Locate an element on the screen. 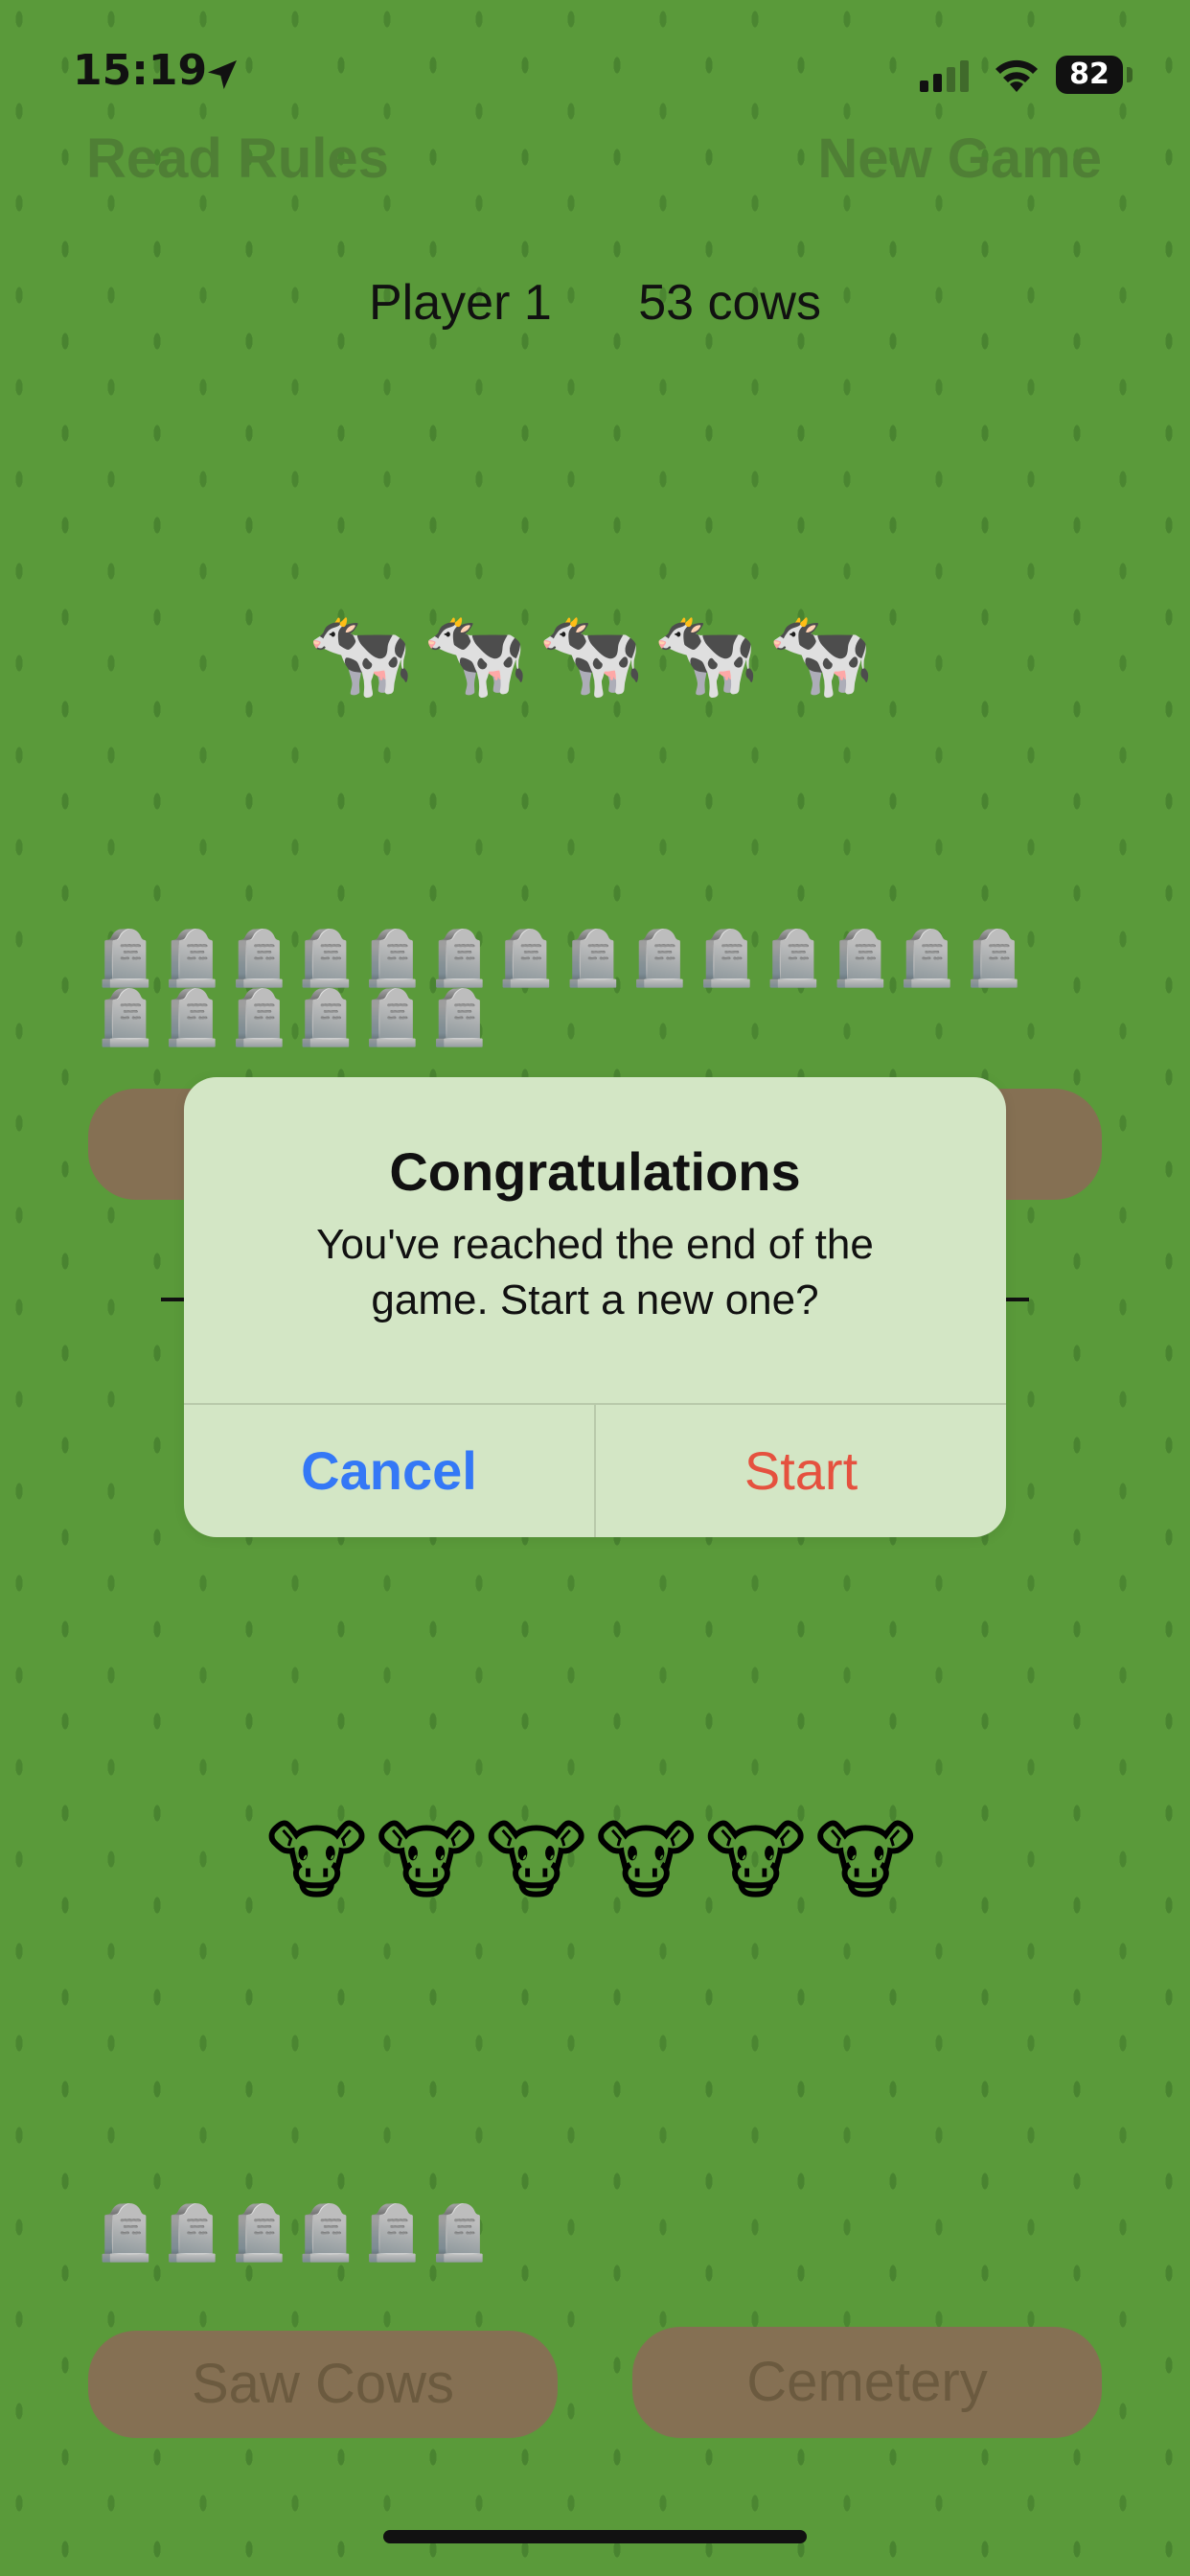 This screenshot has width=1190, height=2576. cemetery-button: Cemetery is located at coordinates (867, 2382).